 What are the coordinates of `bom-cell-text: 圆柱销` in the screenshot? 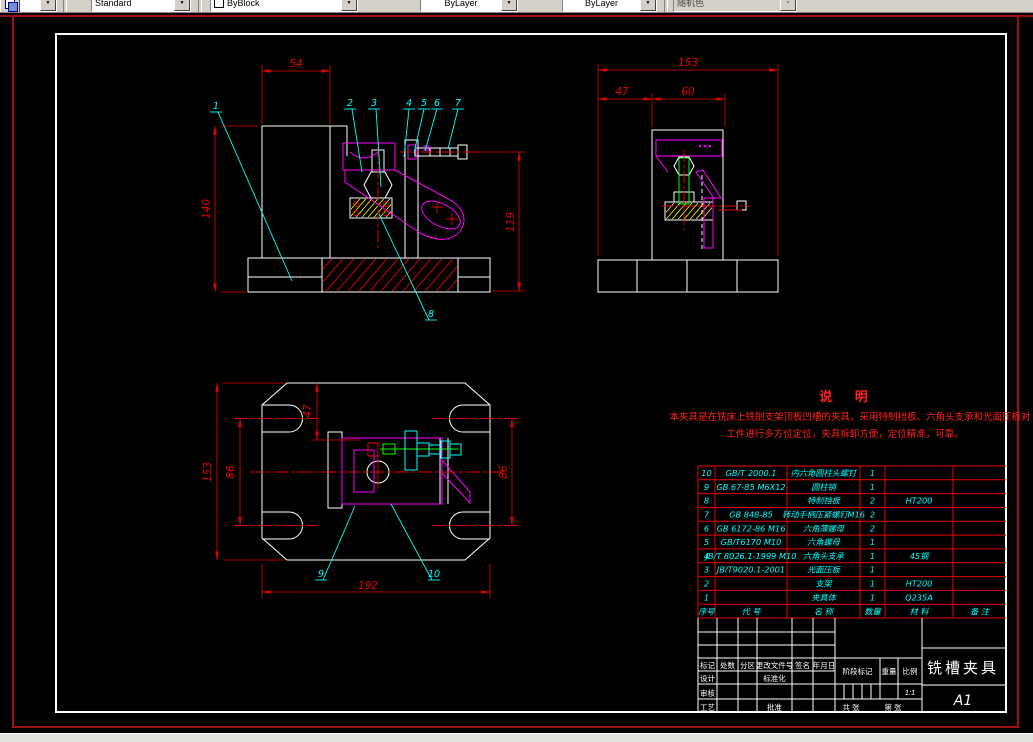 It's located at (824, 487).